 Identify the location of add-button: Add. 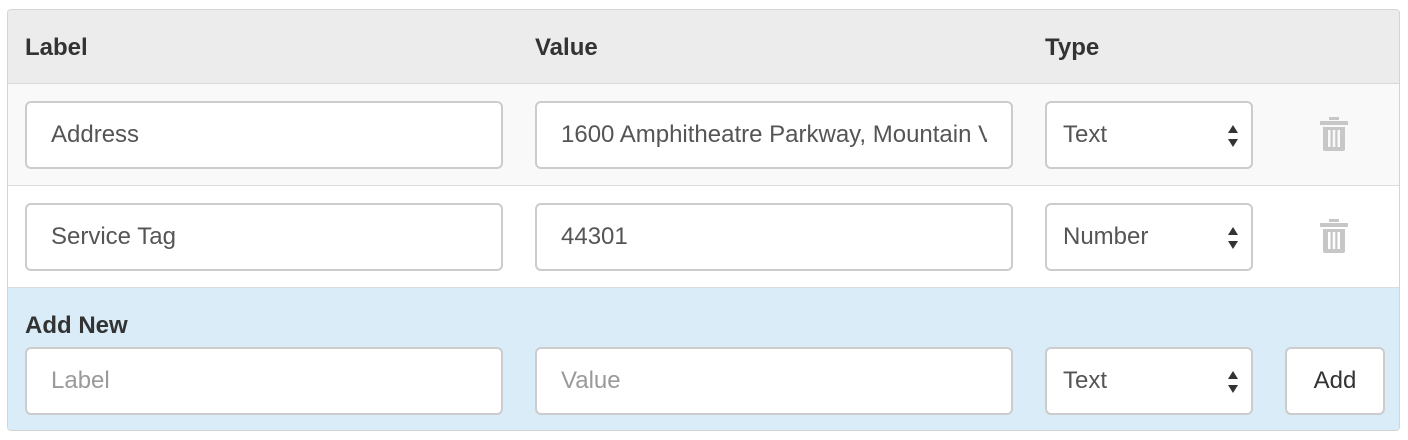
(1335, 381).